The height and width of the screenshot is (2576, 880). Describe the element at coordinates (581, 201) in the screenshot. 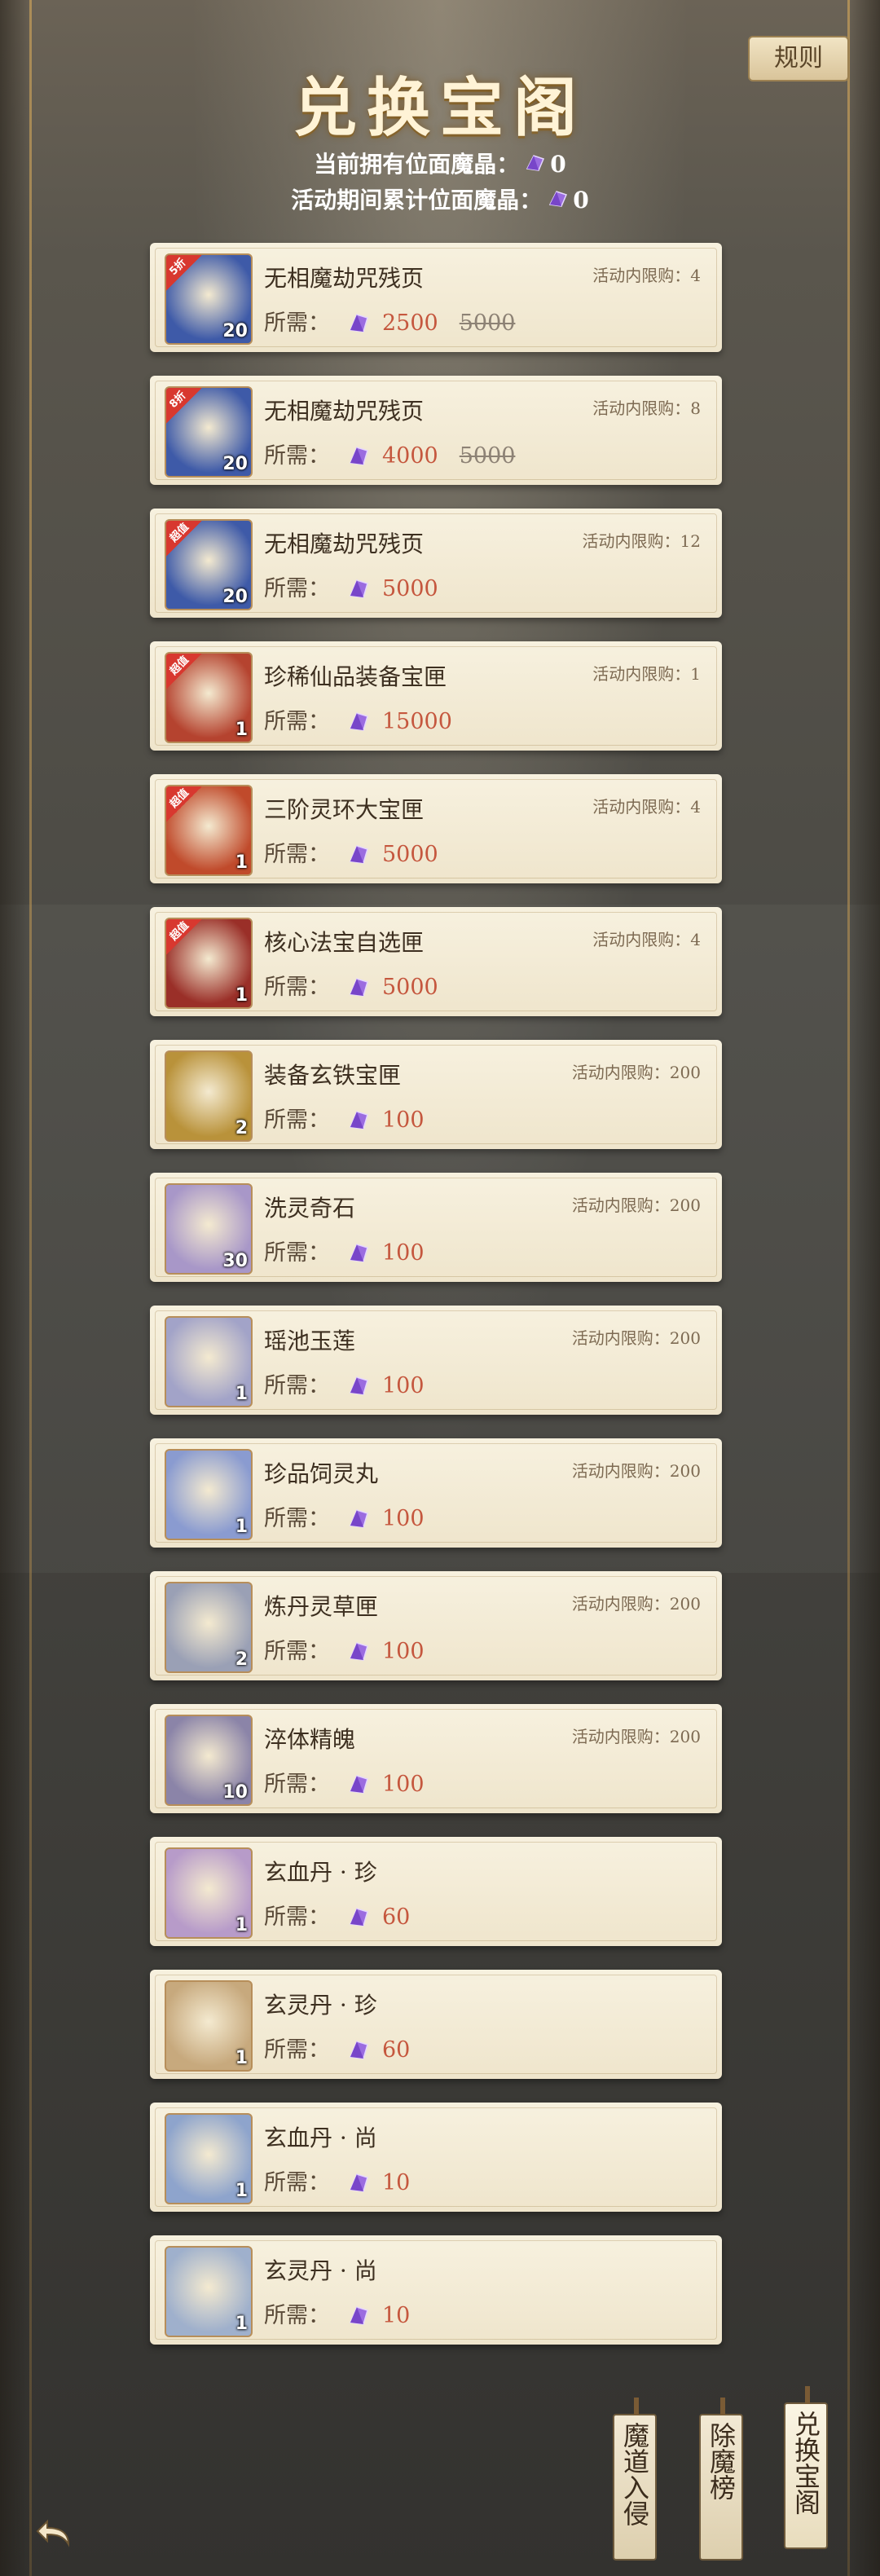

I see `cumulative-value: 0` at that location.